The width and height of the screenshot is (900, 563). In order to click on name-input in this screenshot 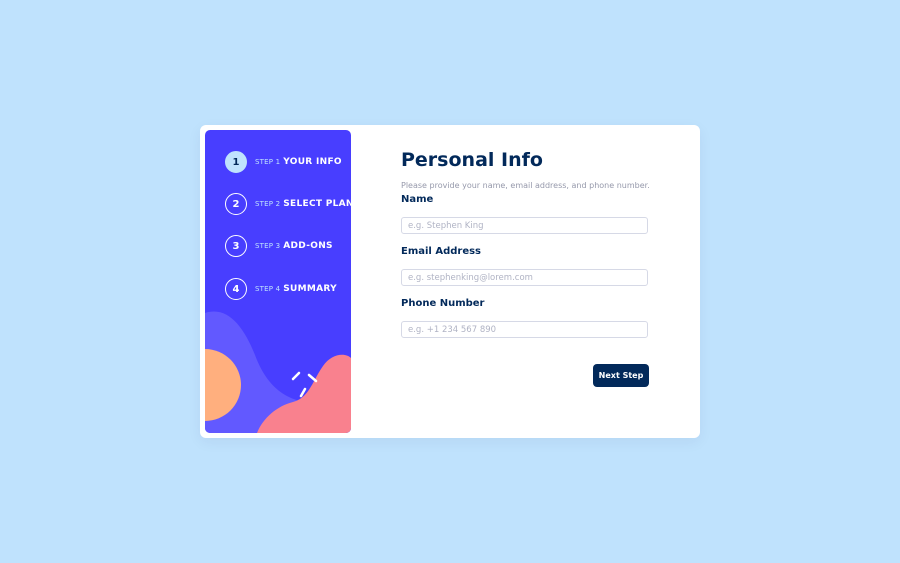, I will do `click(524, 225)`.